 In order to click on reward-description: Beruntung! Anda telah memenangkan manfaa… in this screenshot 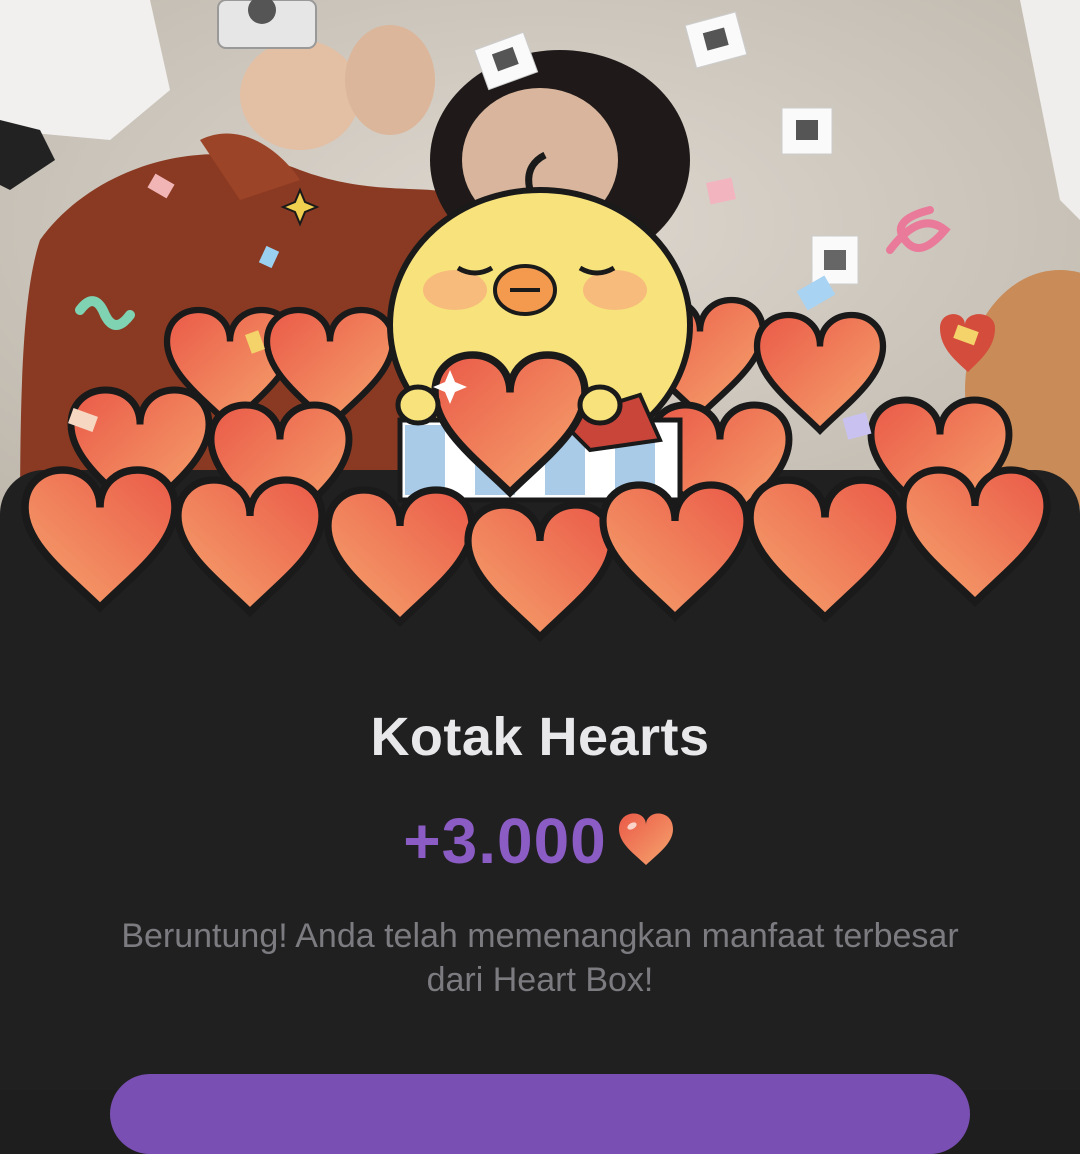, I will do `click(540, 958)`.